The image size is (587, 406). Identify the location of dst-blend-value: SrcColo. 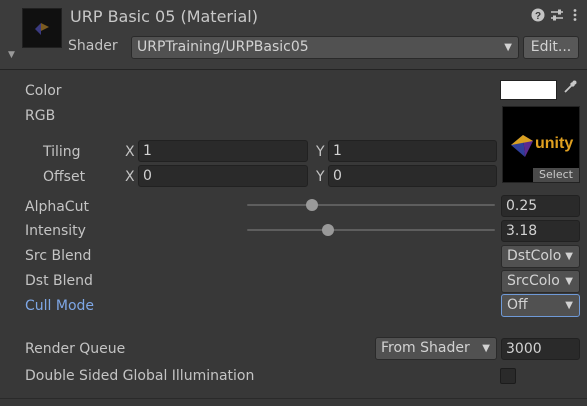
(533, 281).